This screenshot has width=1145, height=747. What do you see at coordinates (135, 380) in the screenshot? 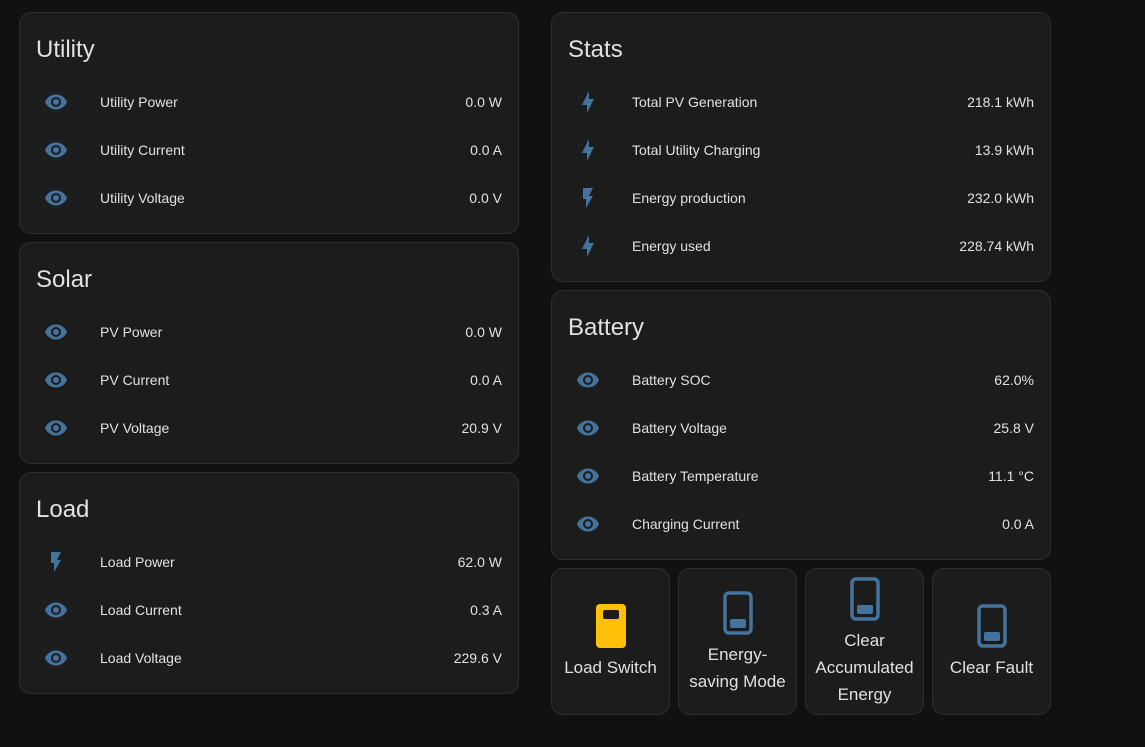
I see `entity-label: PV Current` at bounding box center [135, 380].